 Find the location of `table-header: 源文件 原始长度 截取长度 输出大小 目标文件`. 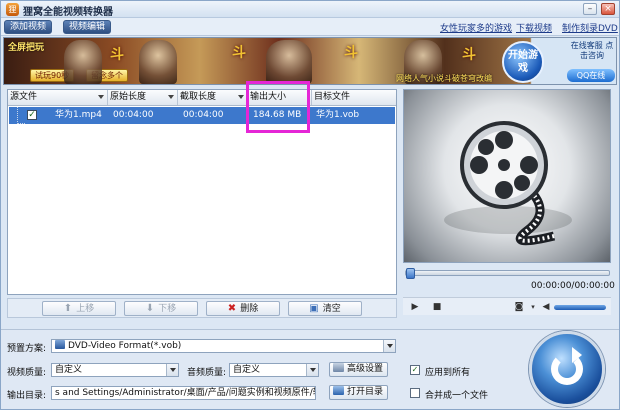

table-header: 源文件 原始长度 截取长度 输出大小 目标文件 is located at coordinates (202, 98).